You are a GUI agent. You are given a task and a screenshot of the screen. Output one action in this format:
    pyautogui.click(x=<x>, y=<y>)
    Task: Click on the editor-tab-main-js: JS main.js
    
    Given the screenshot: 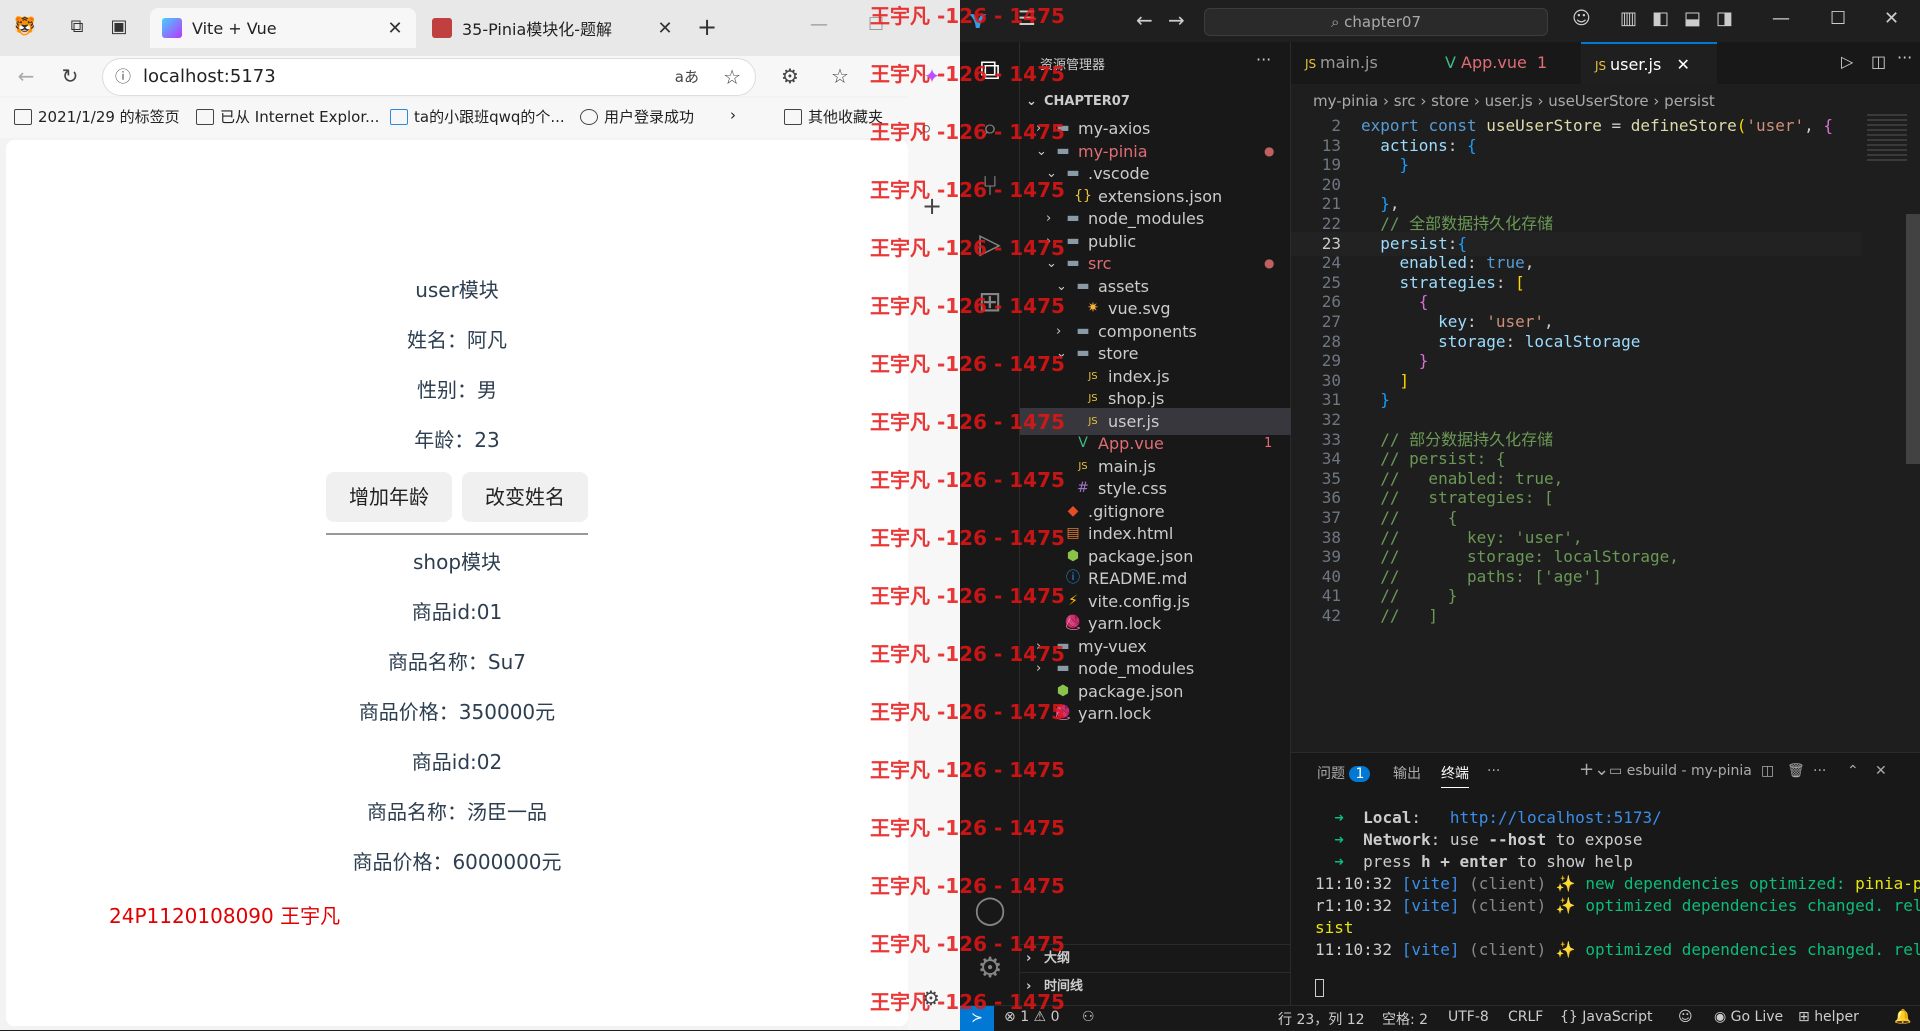 What is the action you would take?
    pyautogui.click(x=1361, y=63)
    